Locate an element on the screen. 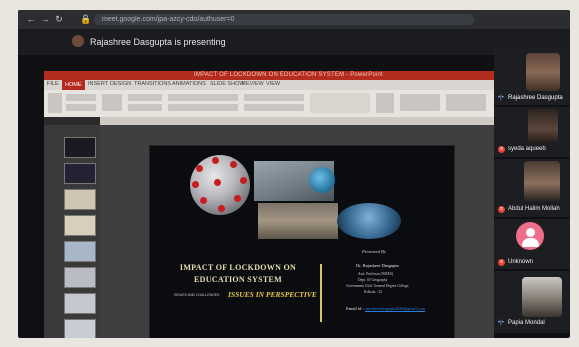 This screenshot has width=579, height=347. lock-icon: 🔒 is located at coordinates (86, 19).